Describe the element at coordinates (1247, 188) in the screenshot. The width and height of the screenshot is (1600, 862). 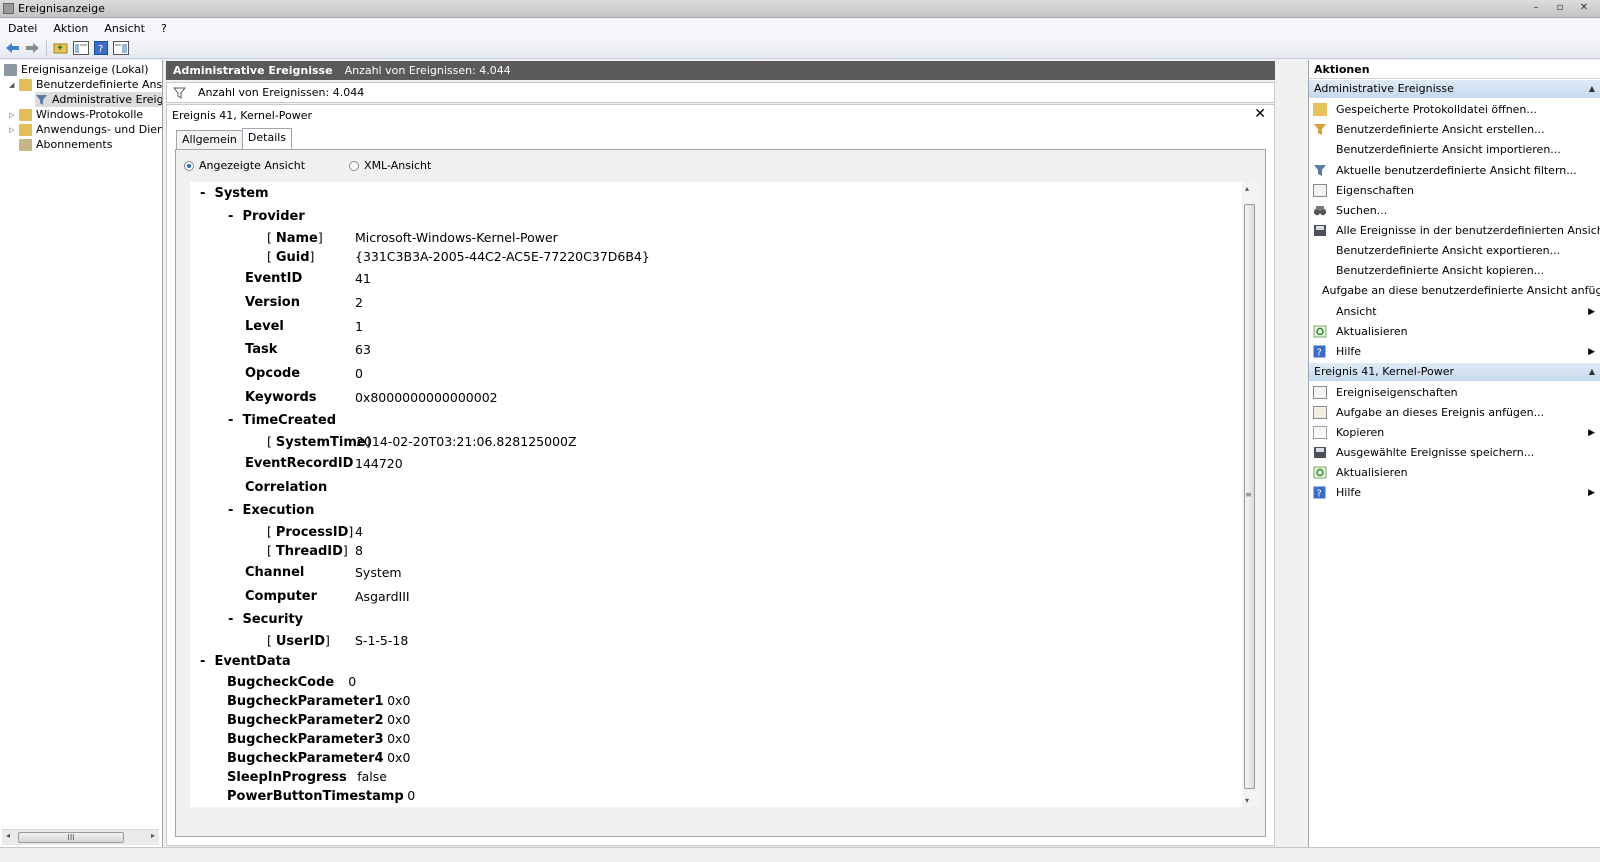
I see `scroll-up-icon: ▴` at that location.